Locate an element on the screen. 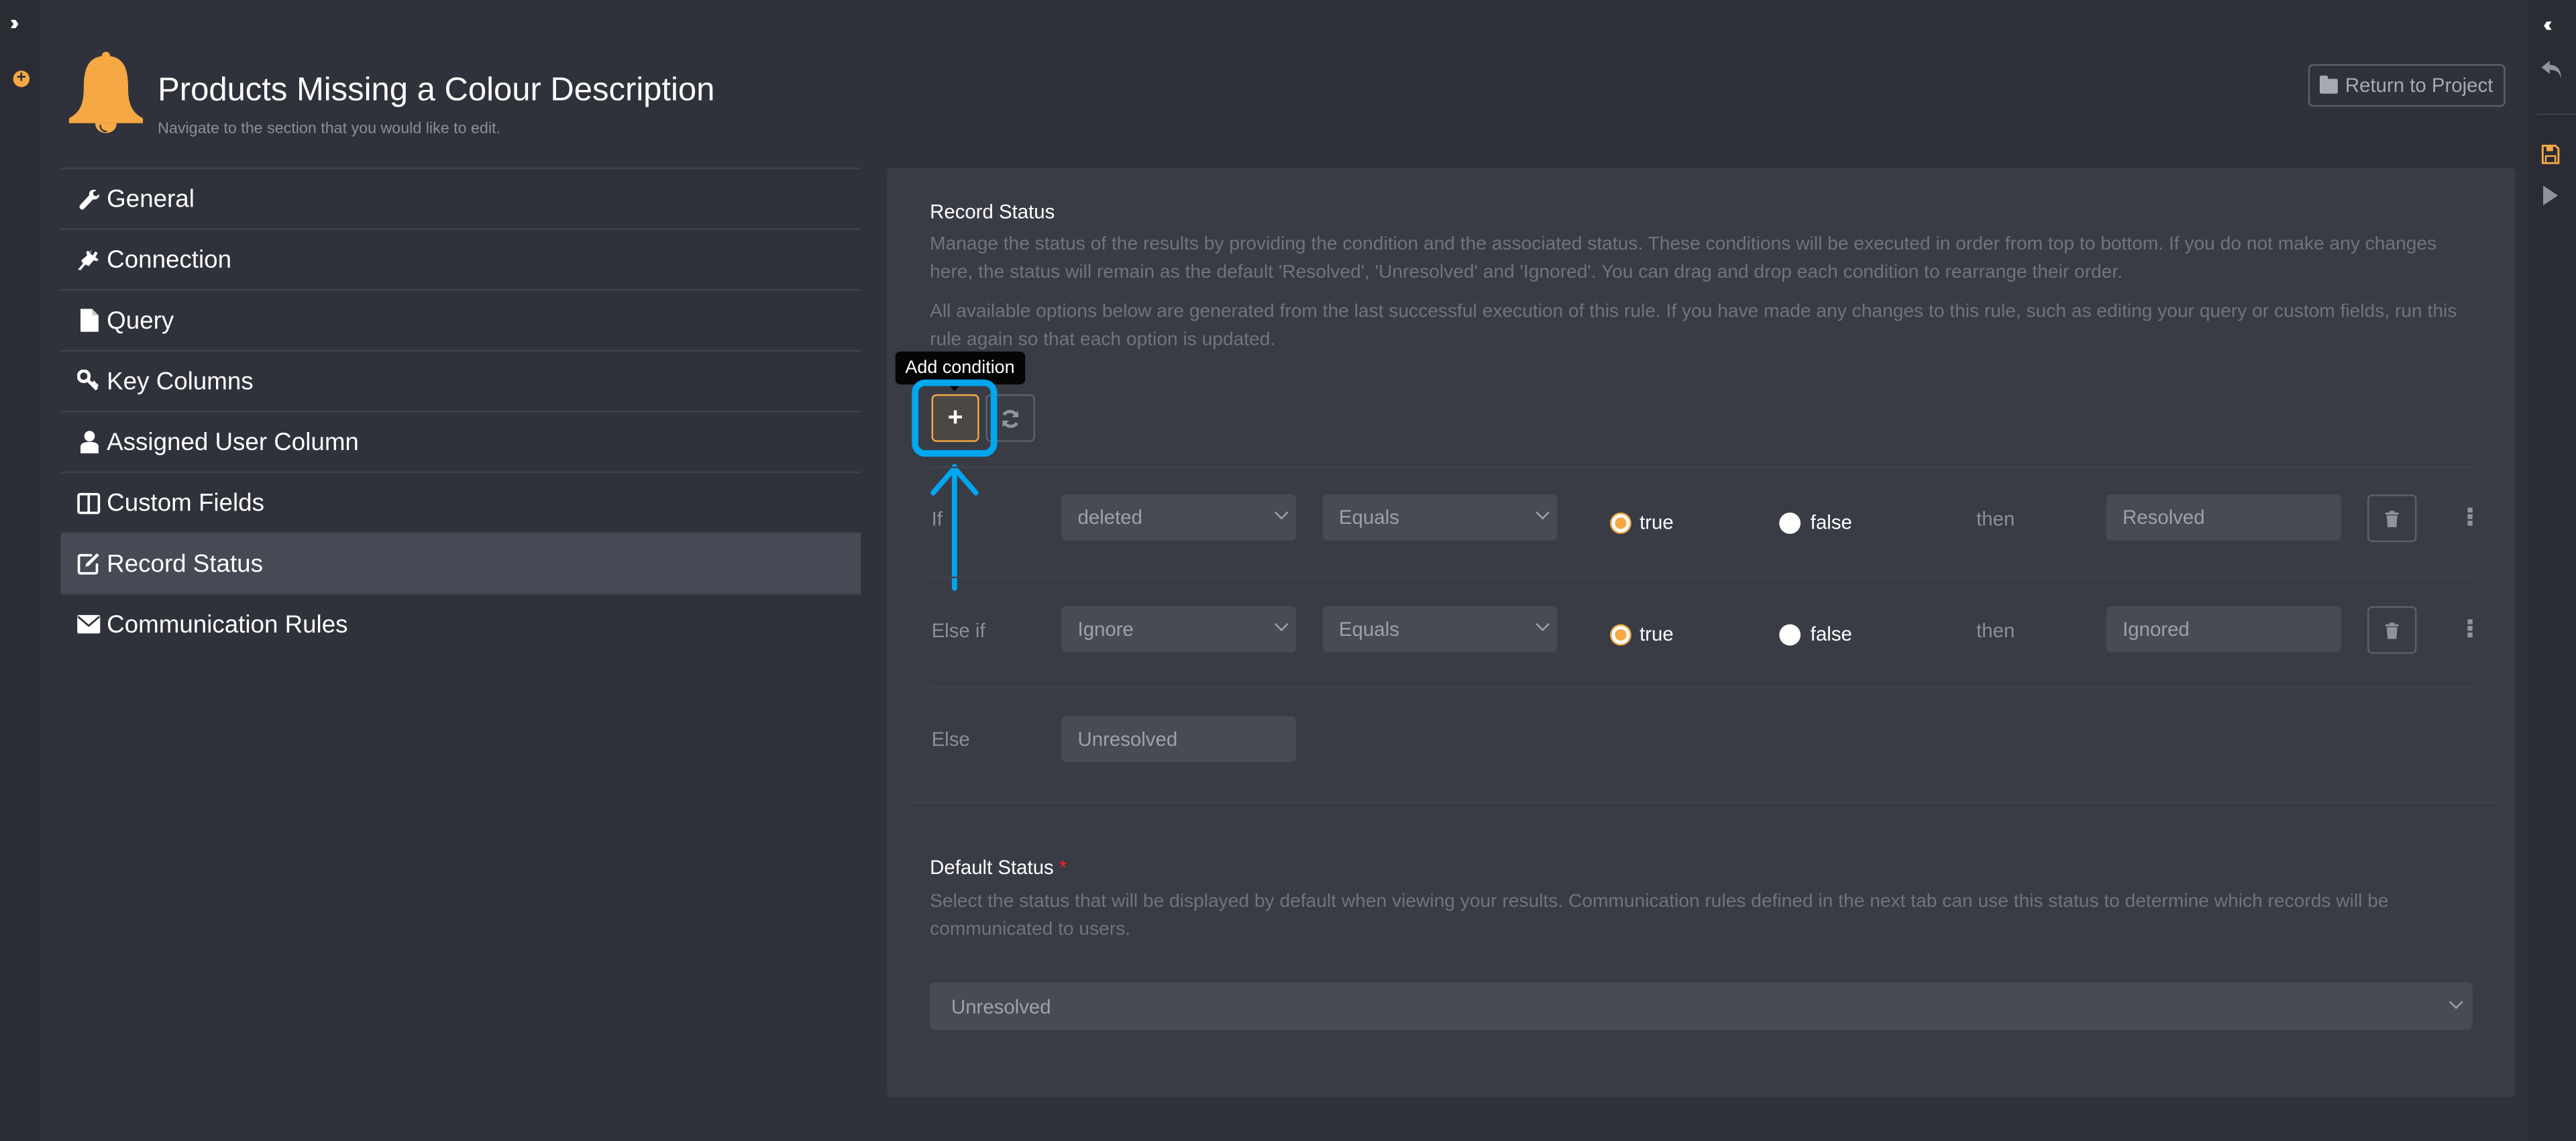 The height and width of the screenshot is (1141, 2576). record-status-title: Record Status is located at coordinates (992, 212).